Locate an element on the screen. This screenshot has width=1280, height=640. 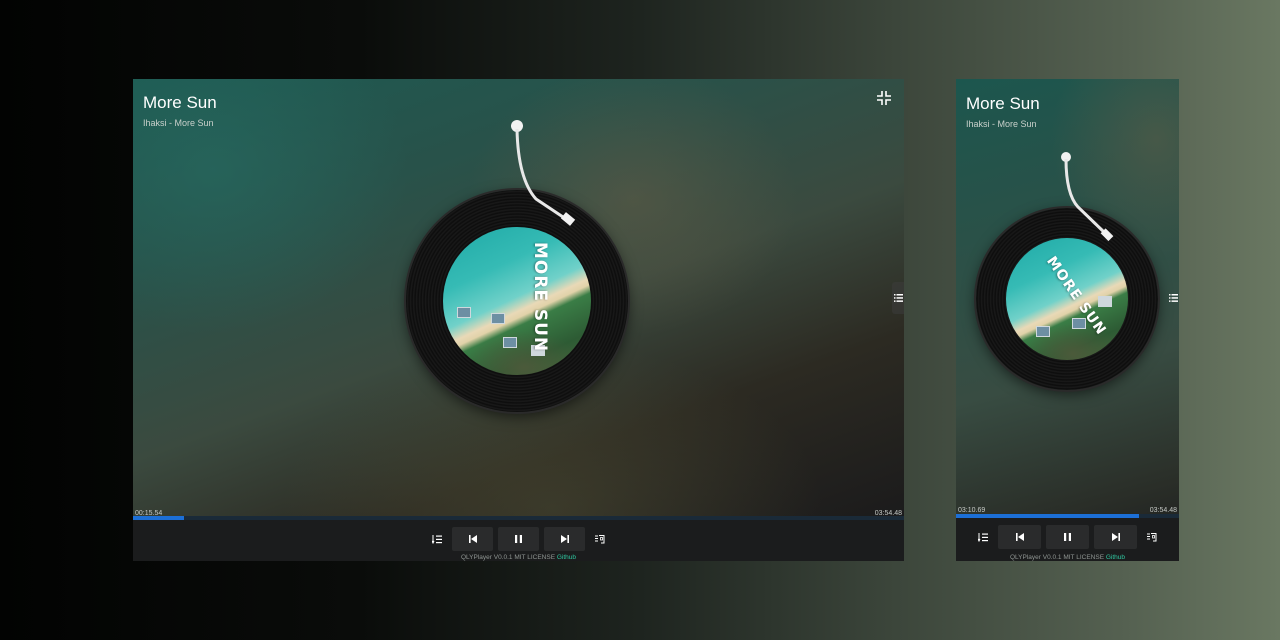
duration-time: 03:54.48 is located at coordinates (1163, 510).